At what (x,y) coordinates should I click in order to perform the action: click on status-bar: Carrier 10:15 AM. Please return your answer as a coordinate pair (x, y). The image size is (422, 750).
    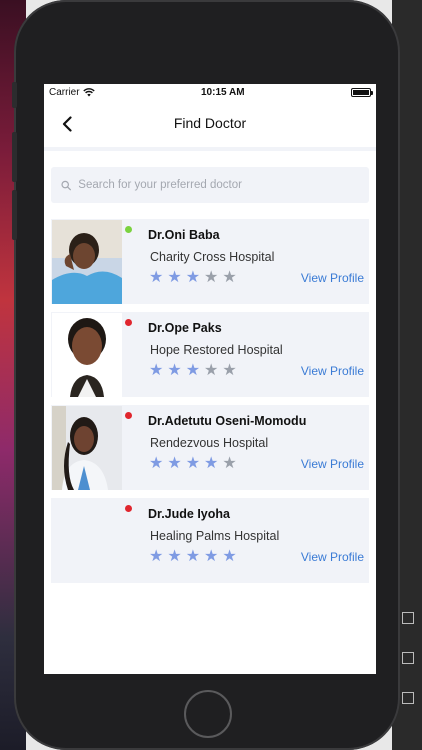
    Looking at the image, I should click on (210, 92).